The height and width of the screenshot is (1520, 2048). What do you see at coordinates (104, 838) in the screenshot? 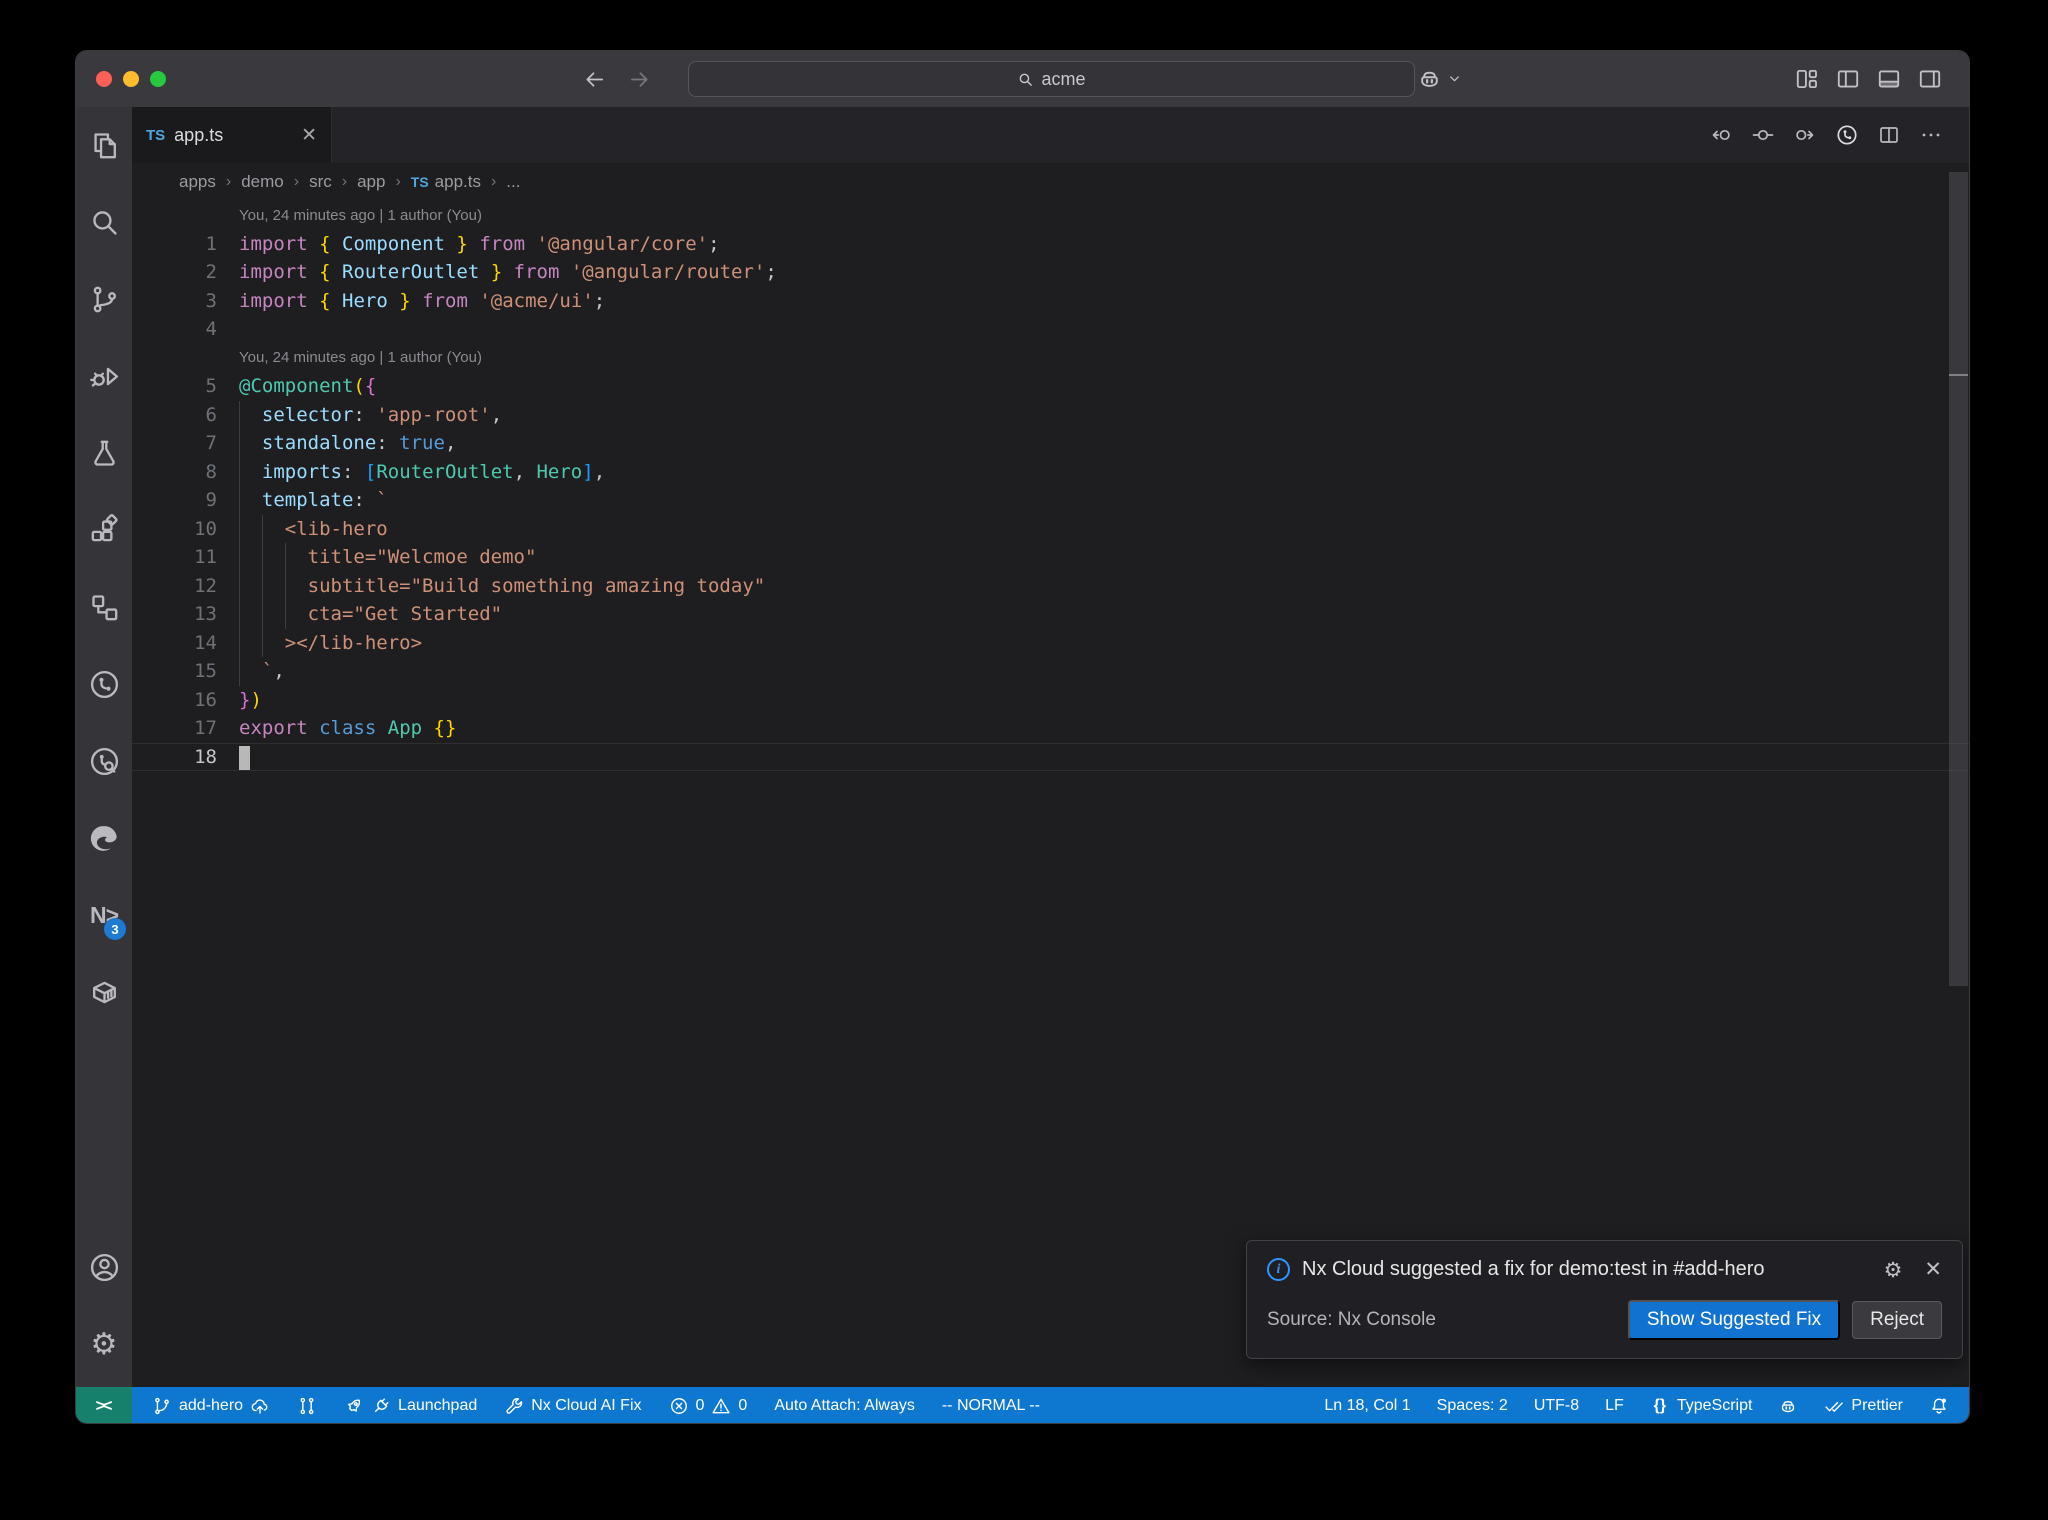
I see `activity-edge-browser` at bounding box center [104, 838].